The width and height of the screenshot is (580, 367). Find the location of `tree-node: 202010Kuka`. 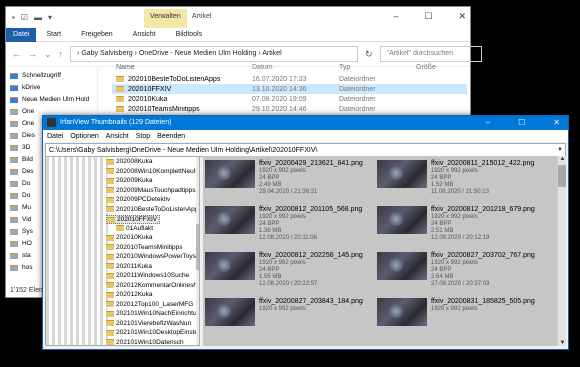

tree-node: 202010Kuka is located at coordinates (130, 237).